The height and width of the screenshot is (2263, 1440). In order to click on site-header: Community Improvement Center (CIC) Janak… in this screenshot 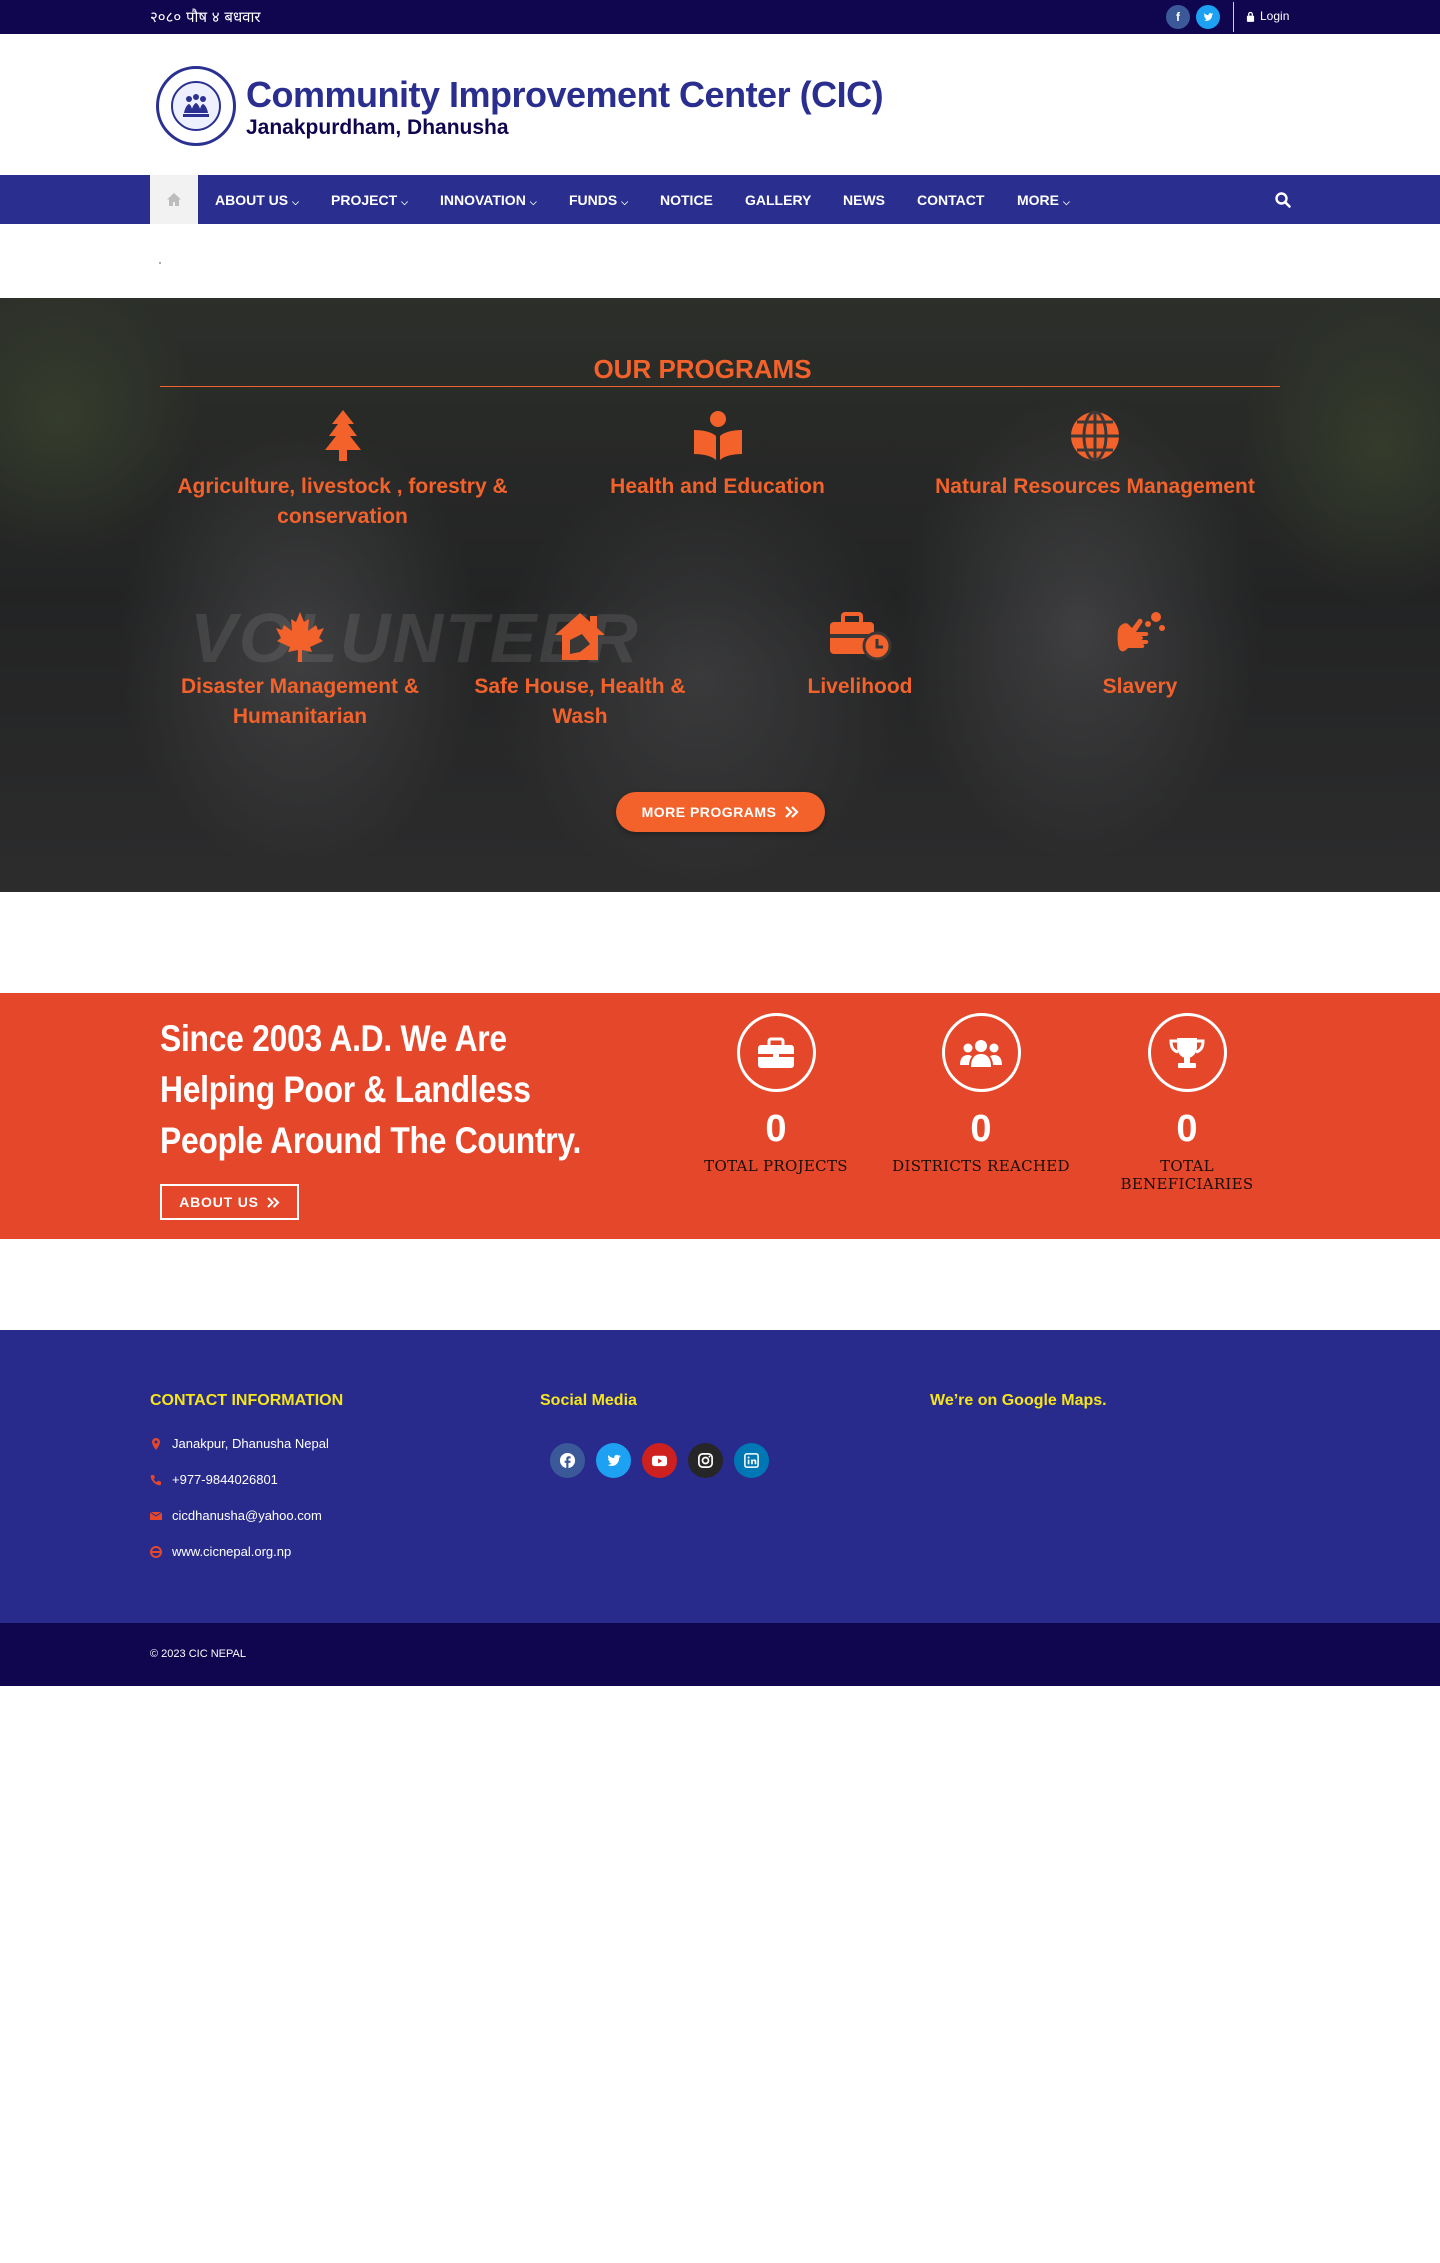, I will do `click(720, 104)`.